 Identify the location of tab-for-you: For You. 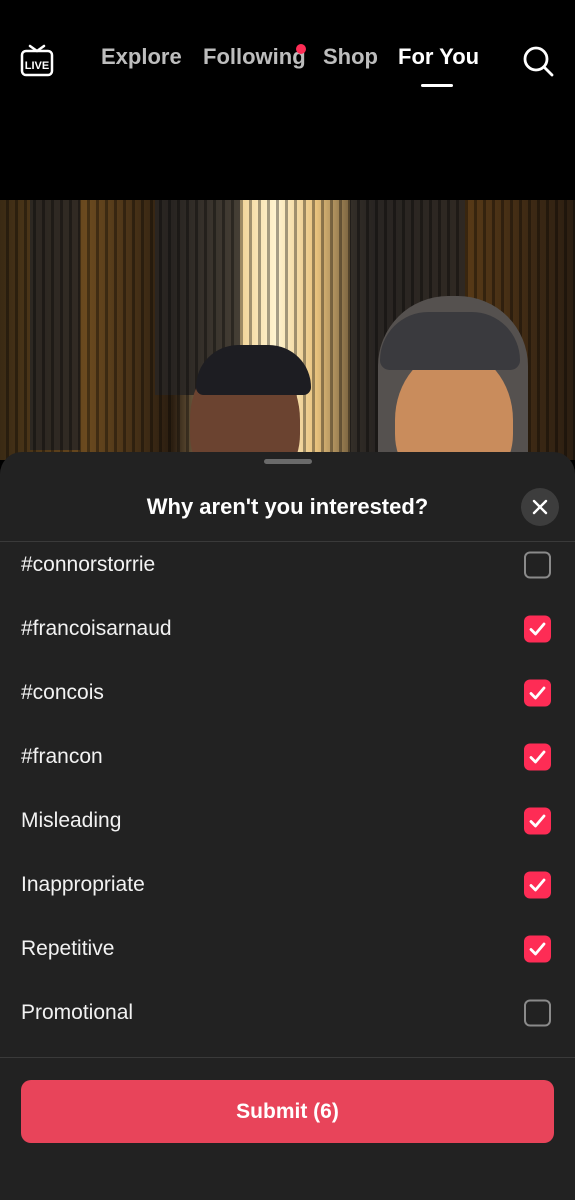
(438, 57).